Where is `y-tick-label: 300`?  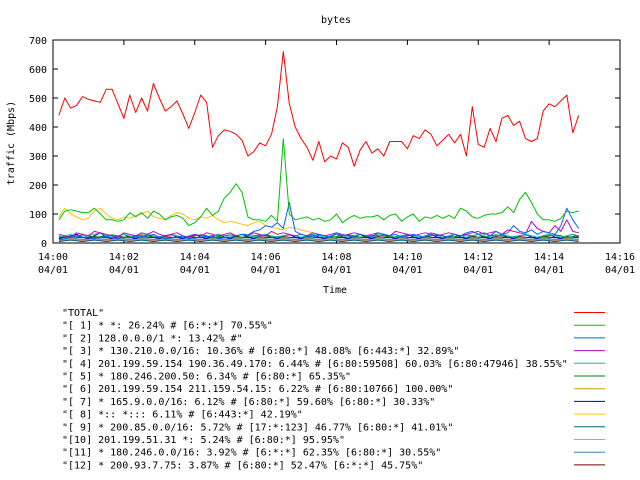 y-tick-label: 300 is located at coordinates (38, 157).